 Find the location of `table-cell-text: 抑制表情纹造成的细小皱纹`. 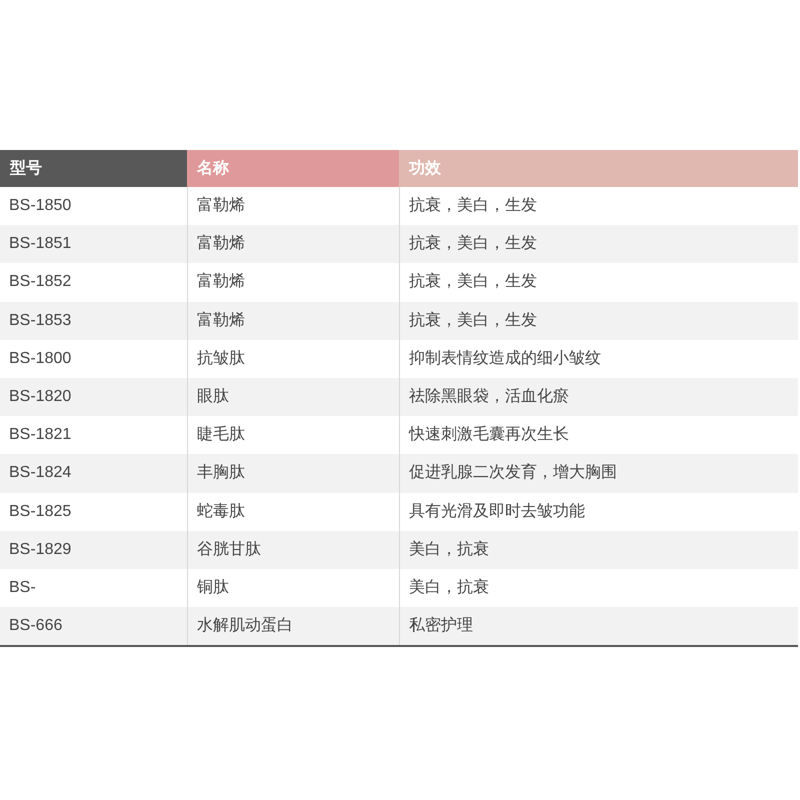

table-cell-text: 抑制表情纹造成的细小皱纹 is located at coordinates (505, 358).